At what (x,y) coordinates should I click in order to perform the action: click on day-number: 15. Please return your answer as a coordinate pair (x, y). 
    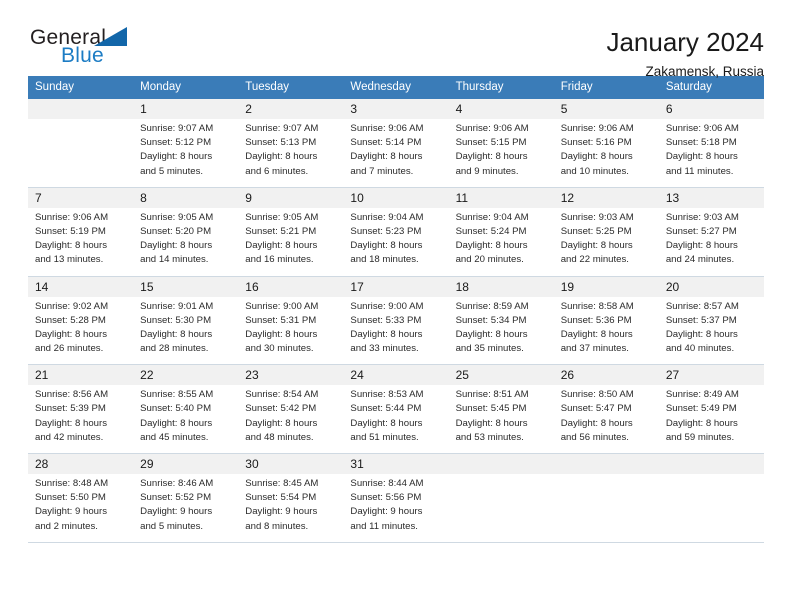
    Looking at the image, I should click on (185, 287).